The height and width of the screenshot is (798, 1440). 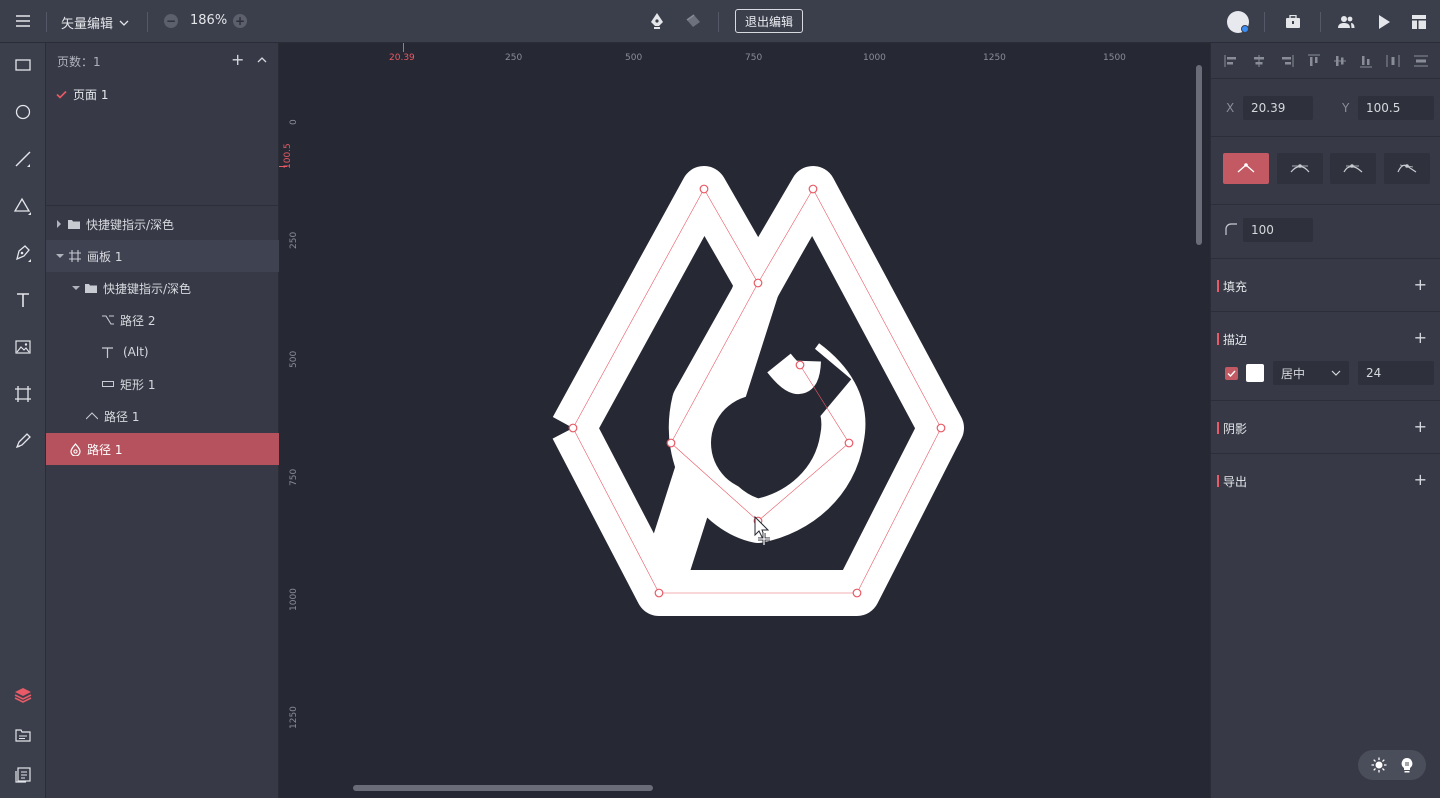 I want to click on check-icon, so click(x=61, y=94).